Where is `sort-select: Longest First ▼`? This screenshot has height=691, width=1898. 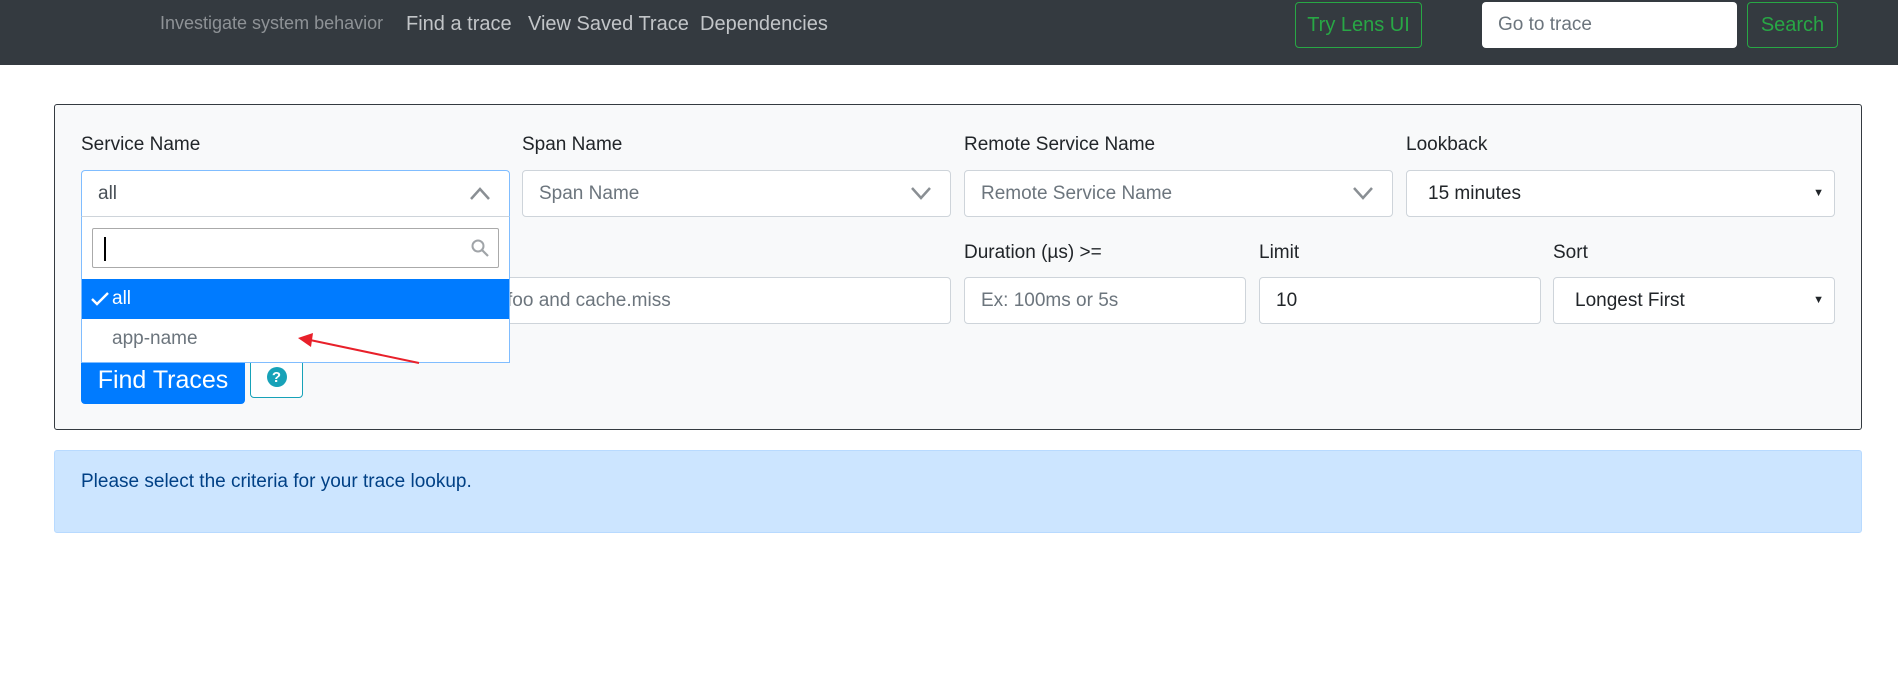 sort-select: Longest First ▼ is located at coordinates (1694, 300).